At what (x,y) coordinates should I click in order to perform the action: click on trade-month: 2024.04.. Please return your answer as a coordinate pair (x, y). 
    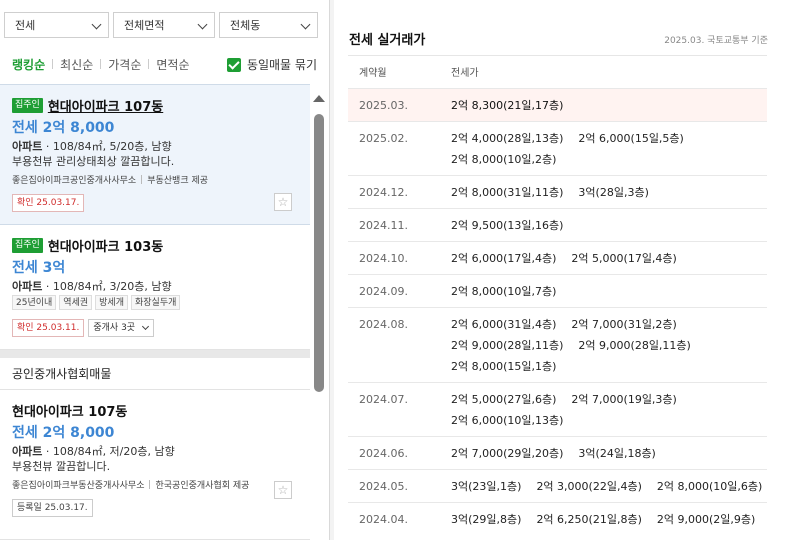
    Looking at the image, I should click on (383, 519).